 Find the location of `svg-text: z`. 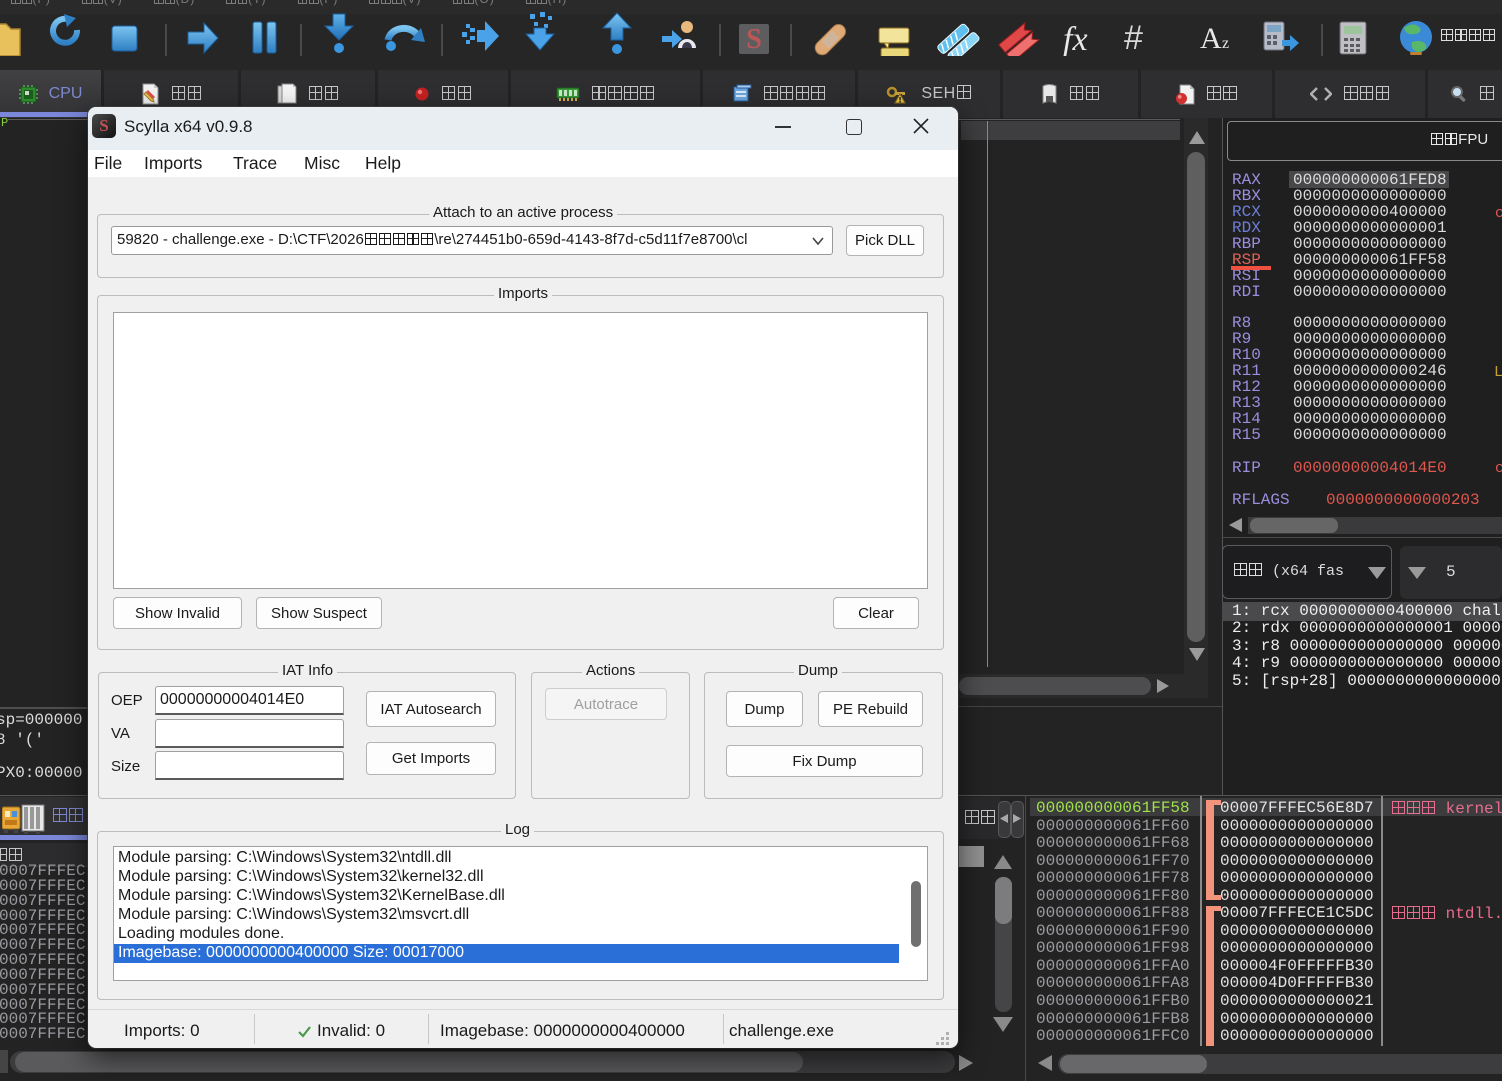

svg-text: z is located at coordinates (1225, 43).